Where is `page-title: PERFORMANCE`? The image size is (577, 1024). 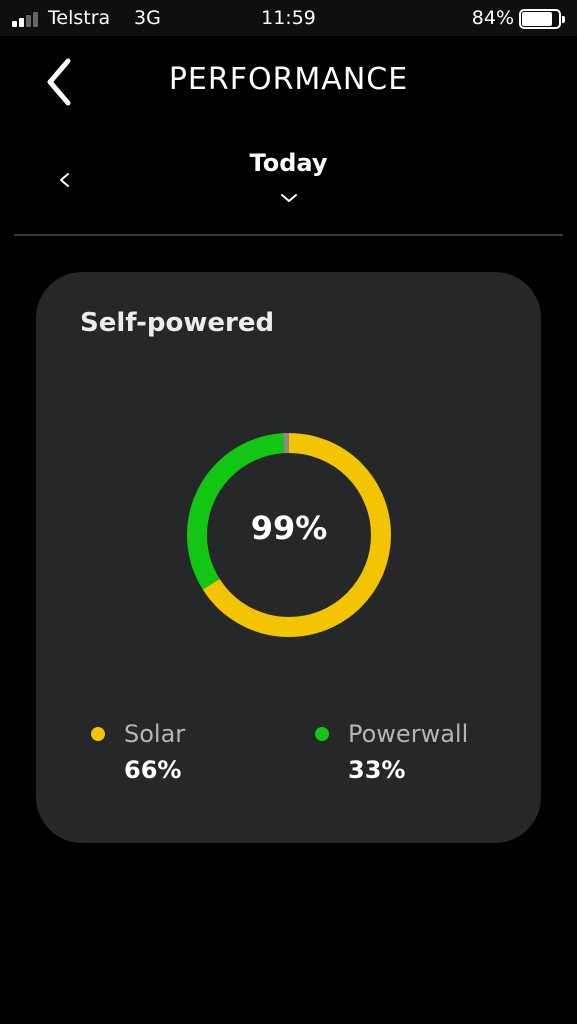 page-title: PERFORMANCE is located at coordinates (288, 79).